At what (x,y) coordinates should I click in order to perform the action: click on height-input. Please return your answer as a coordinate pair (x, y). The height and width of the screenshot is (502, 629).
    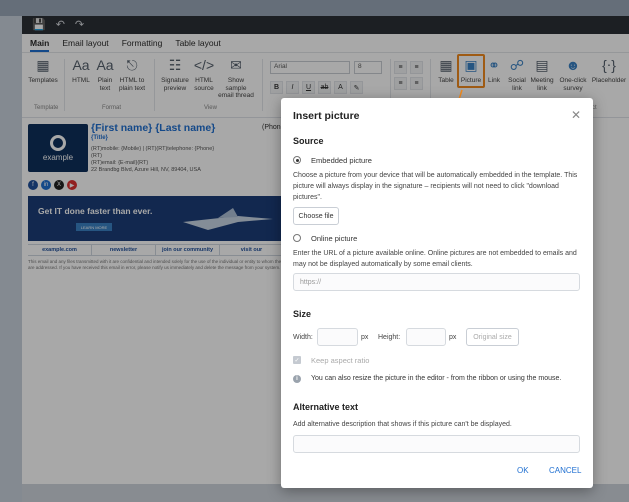
    Looking at the image, I should click on (426, 337).